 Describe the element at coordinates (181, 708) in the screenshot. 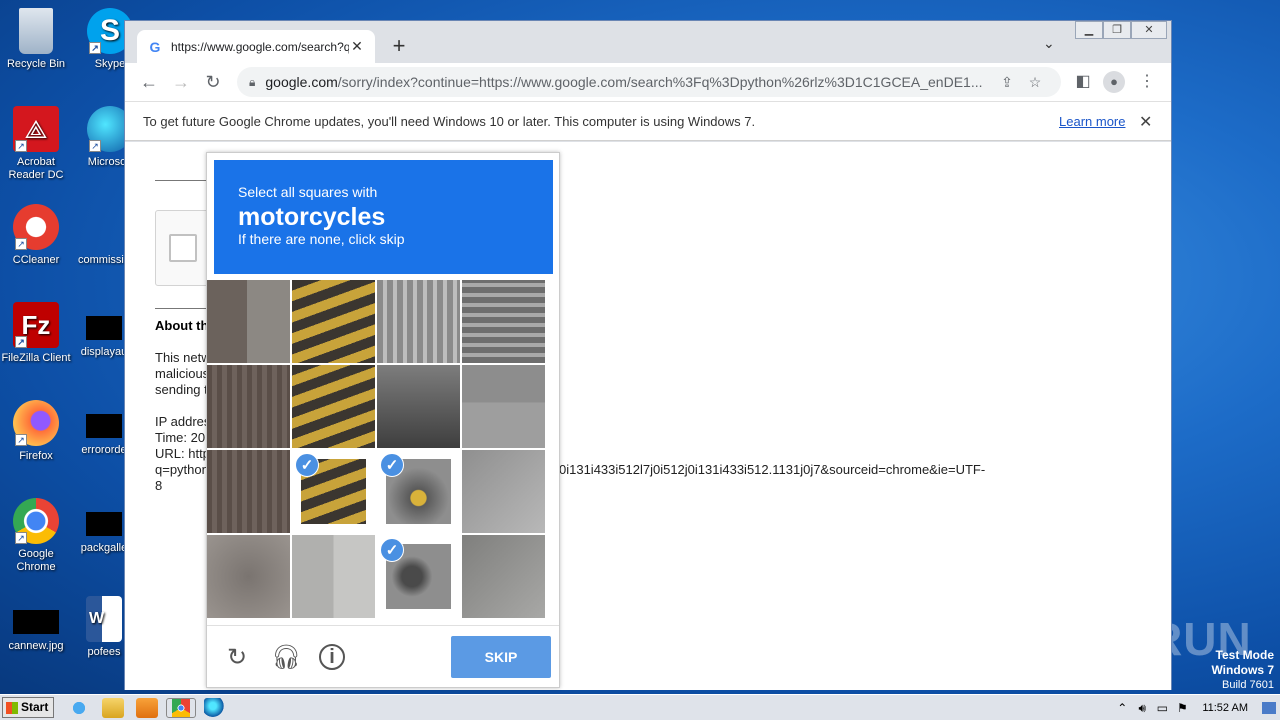

I see `chrome-taskbar-icon` at that location.